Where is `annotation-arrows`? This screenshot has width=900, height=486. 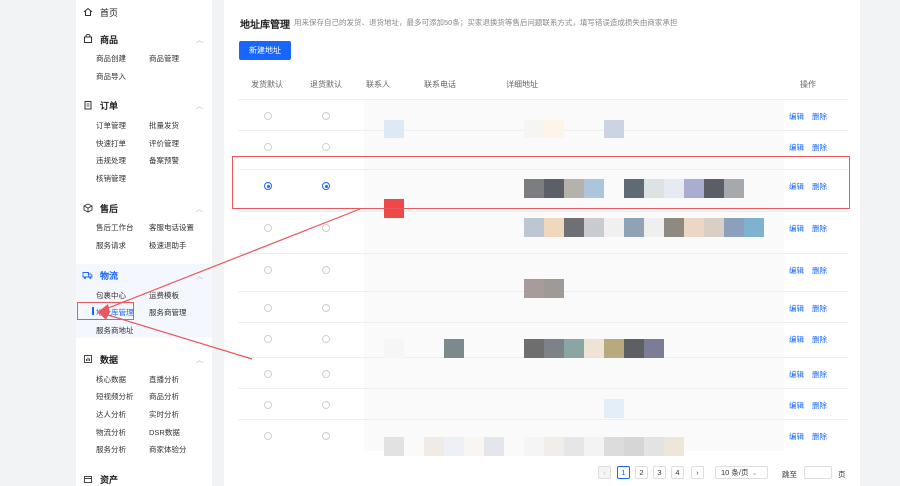
annotation-arrows is located at coordinates (229, 284).